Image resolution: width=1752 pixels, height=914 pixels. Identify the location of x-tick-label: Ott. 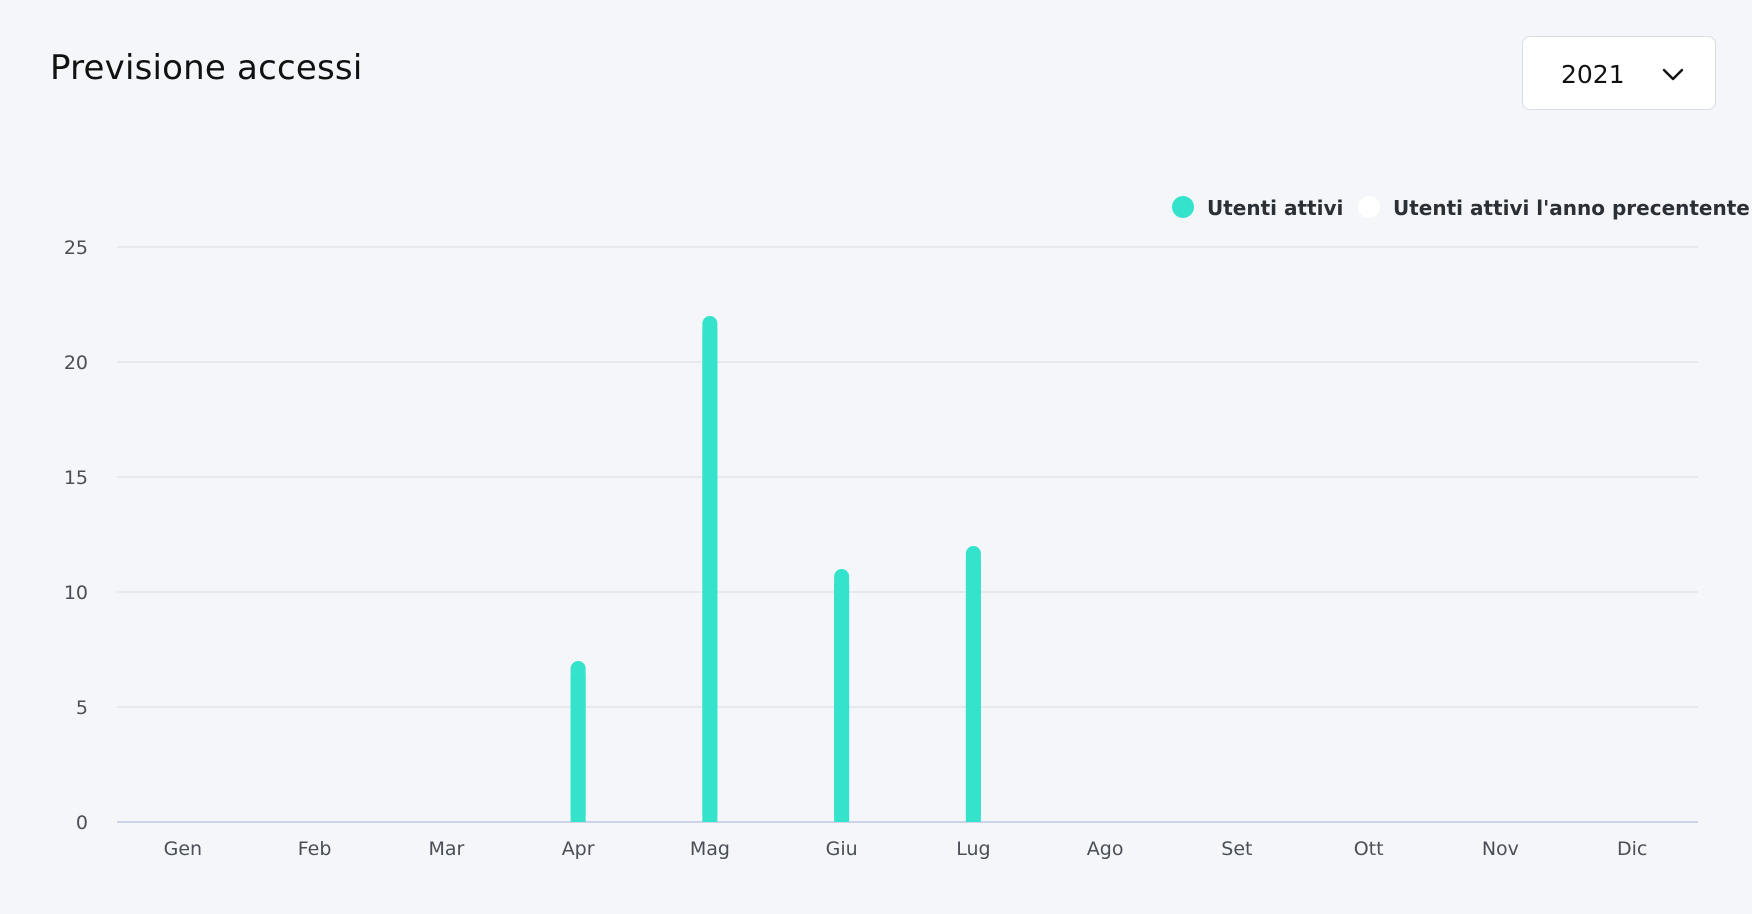
(1369, 849).